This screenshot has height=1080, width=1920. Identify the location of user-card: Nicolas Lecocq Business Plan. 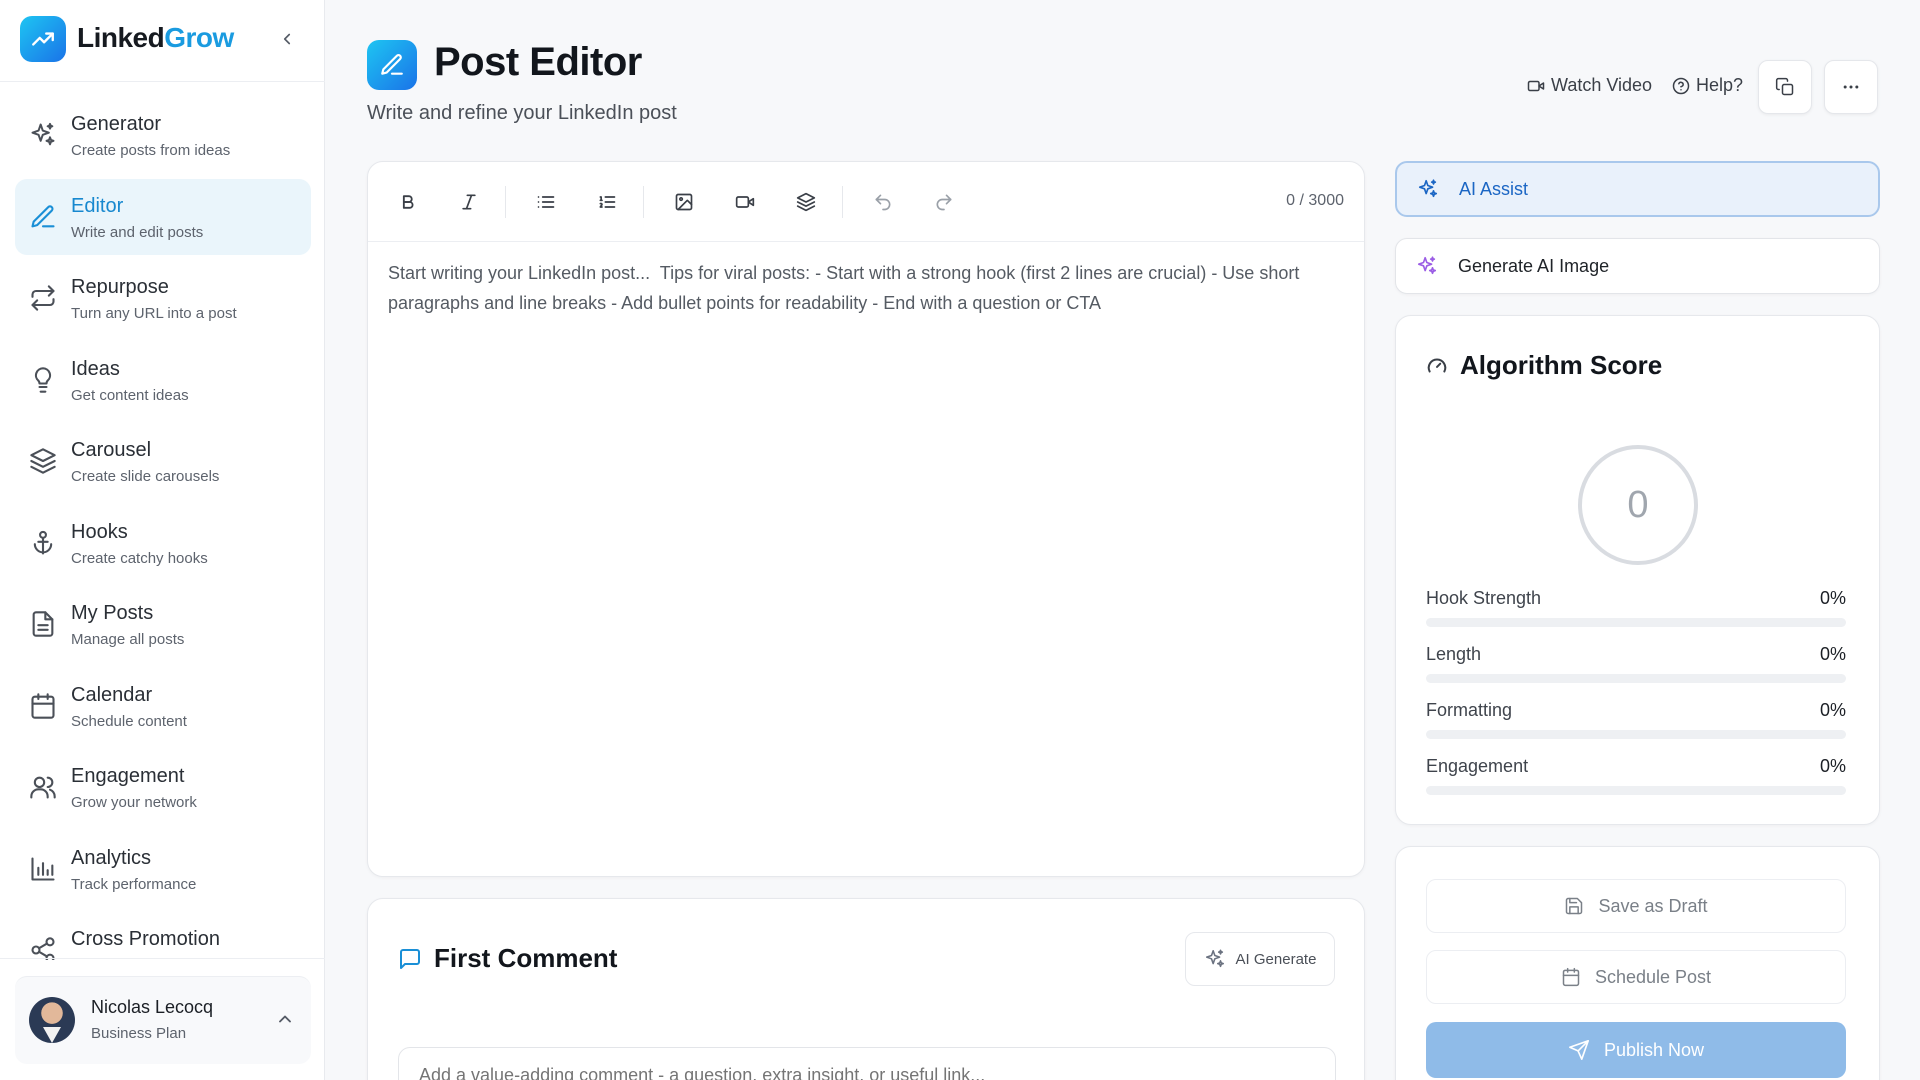
(163, 1020).